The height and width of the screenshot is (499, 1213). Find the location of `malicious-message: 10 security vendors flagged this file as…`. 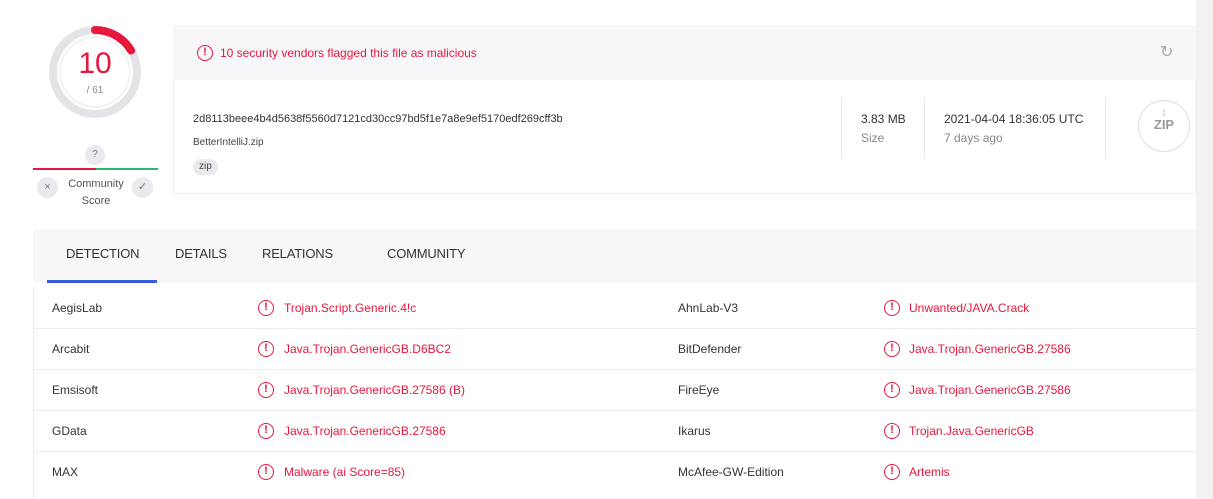

malicious-message: 10 security vendors flagged this file as… is located at coordinates (348, 53).